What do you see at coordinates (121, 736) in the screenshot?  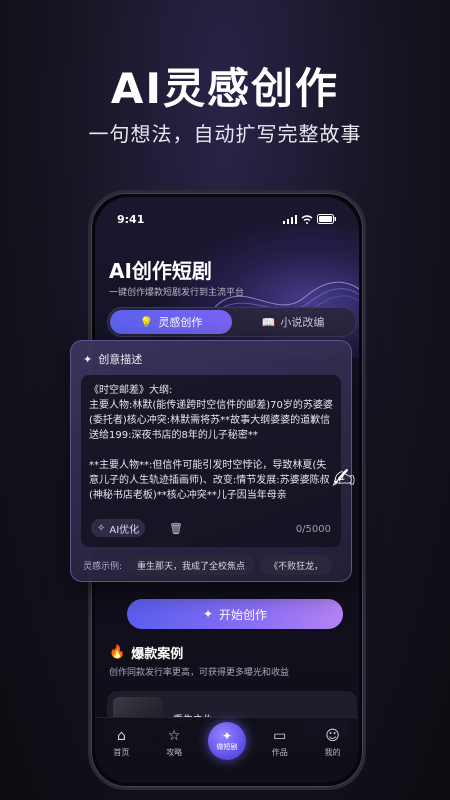 I see `home-icon: ⌂` at bounding box center [121, 736].